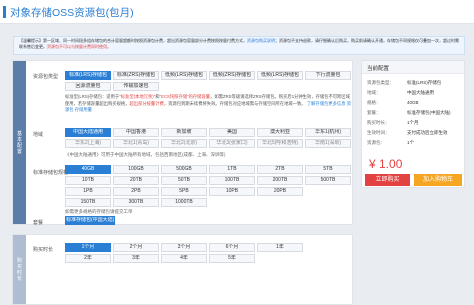 The height and width of the screenshot is (305, 474). What do you see at coordinates (374, 112) in the screenshot?
I see `summary-key: 套餐：` at bounding box center [374, 112].